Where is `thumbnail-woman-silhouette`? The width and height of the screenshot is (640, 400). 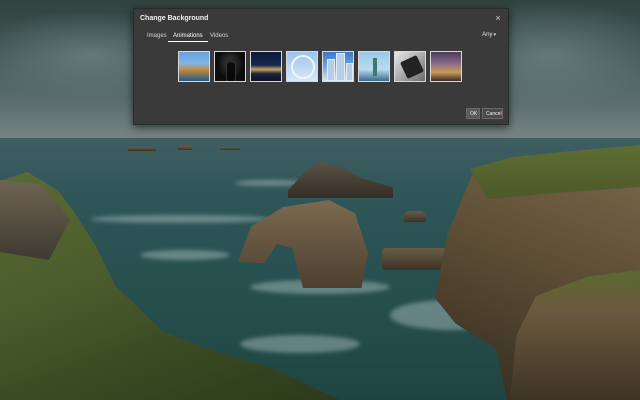 thumbnail-woman-silhouette is located at coordinates (230, 66).